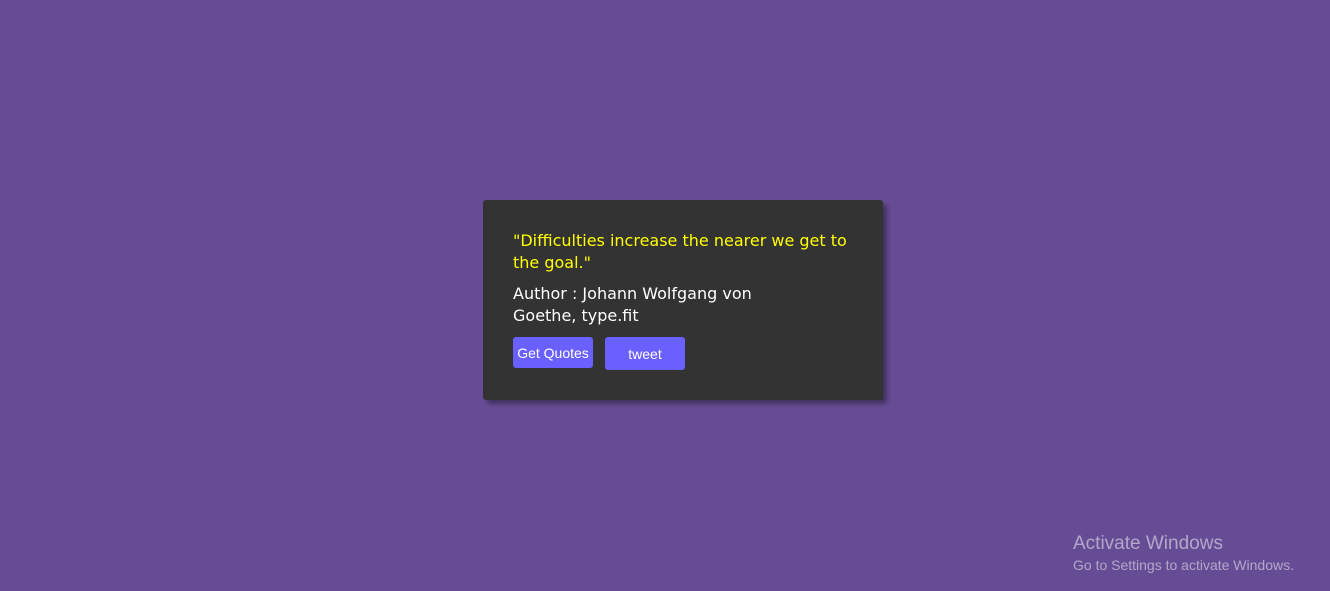 The image size is (1330, 591). I want to click on activate-windows-title: Activate Windows, so click(1148, 543).